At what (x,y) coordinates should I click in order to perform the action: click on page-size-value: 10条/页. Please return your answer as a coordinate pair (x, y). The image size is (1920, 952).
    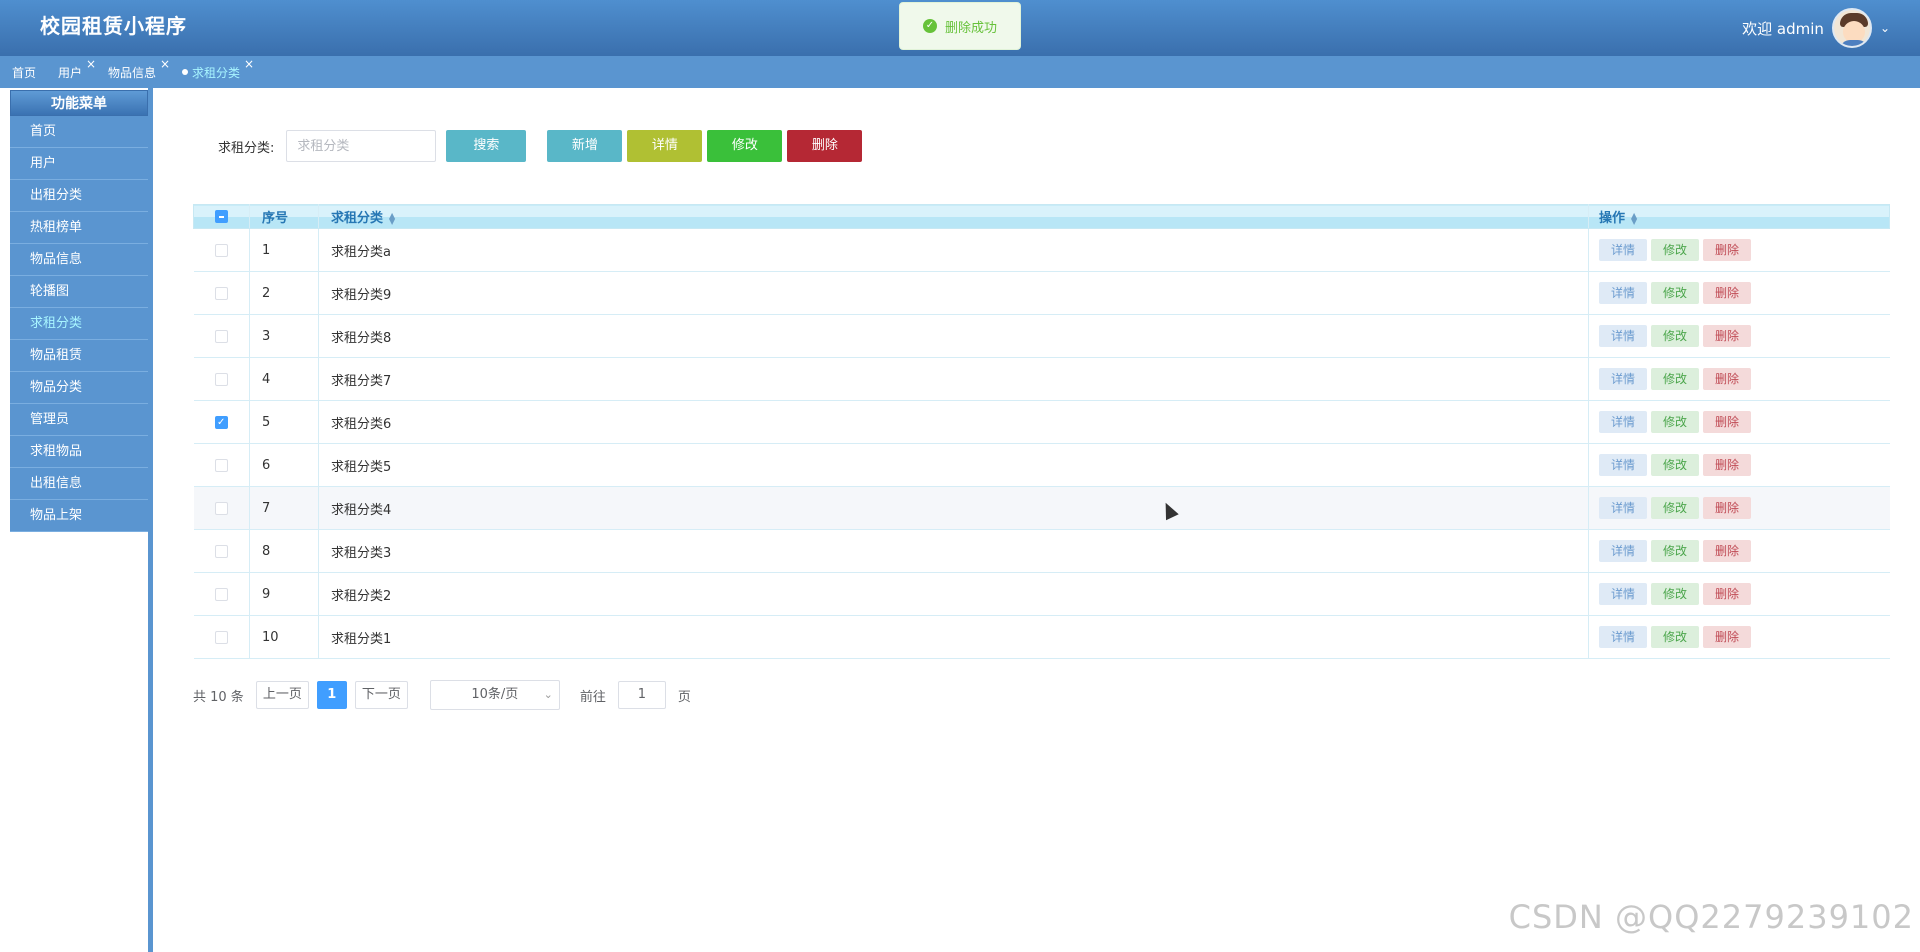
    Looking at the image, I should click on (495, 694).